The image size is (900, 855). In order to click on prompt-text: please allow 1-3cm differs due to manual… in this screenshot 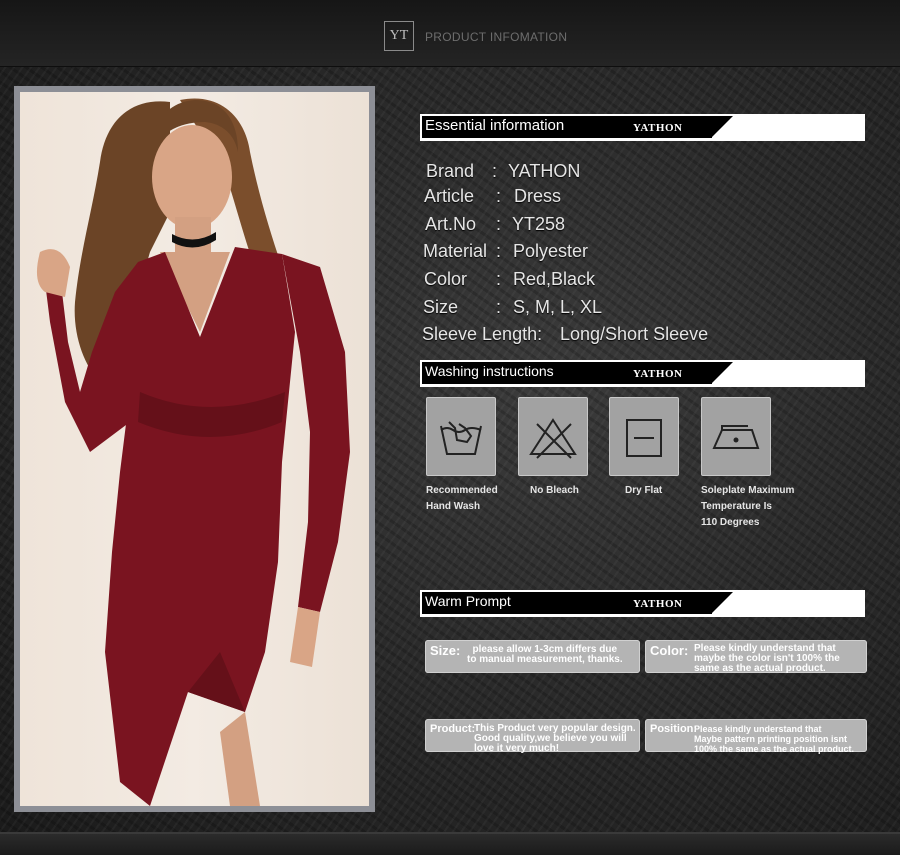, I will do `click(545, 654)`.